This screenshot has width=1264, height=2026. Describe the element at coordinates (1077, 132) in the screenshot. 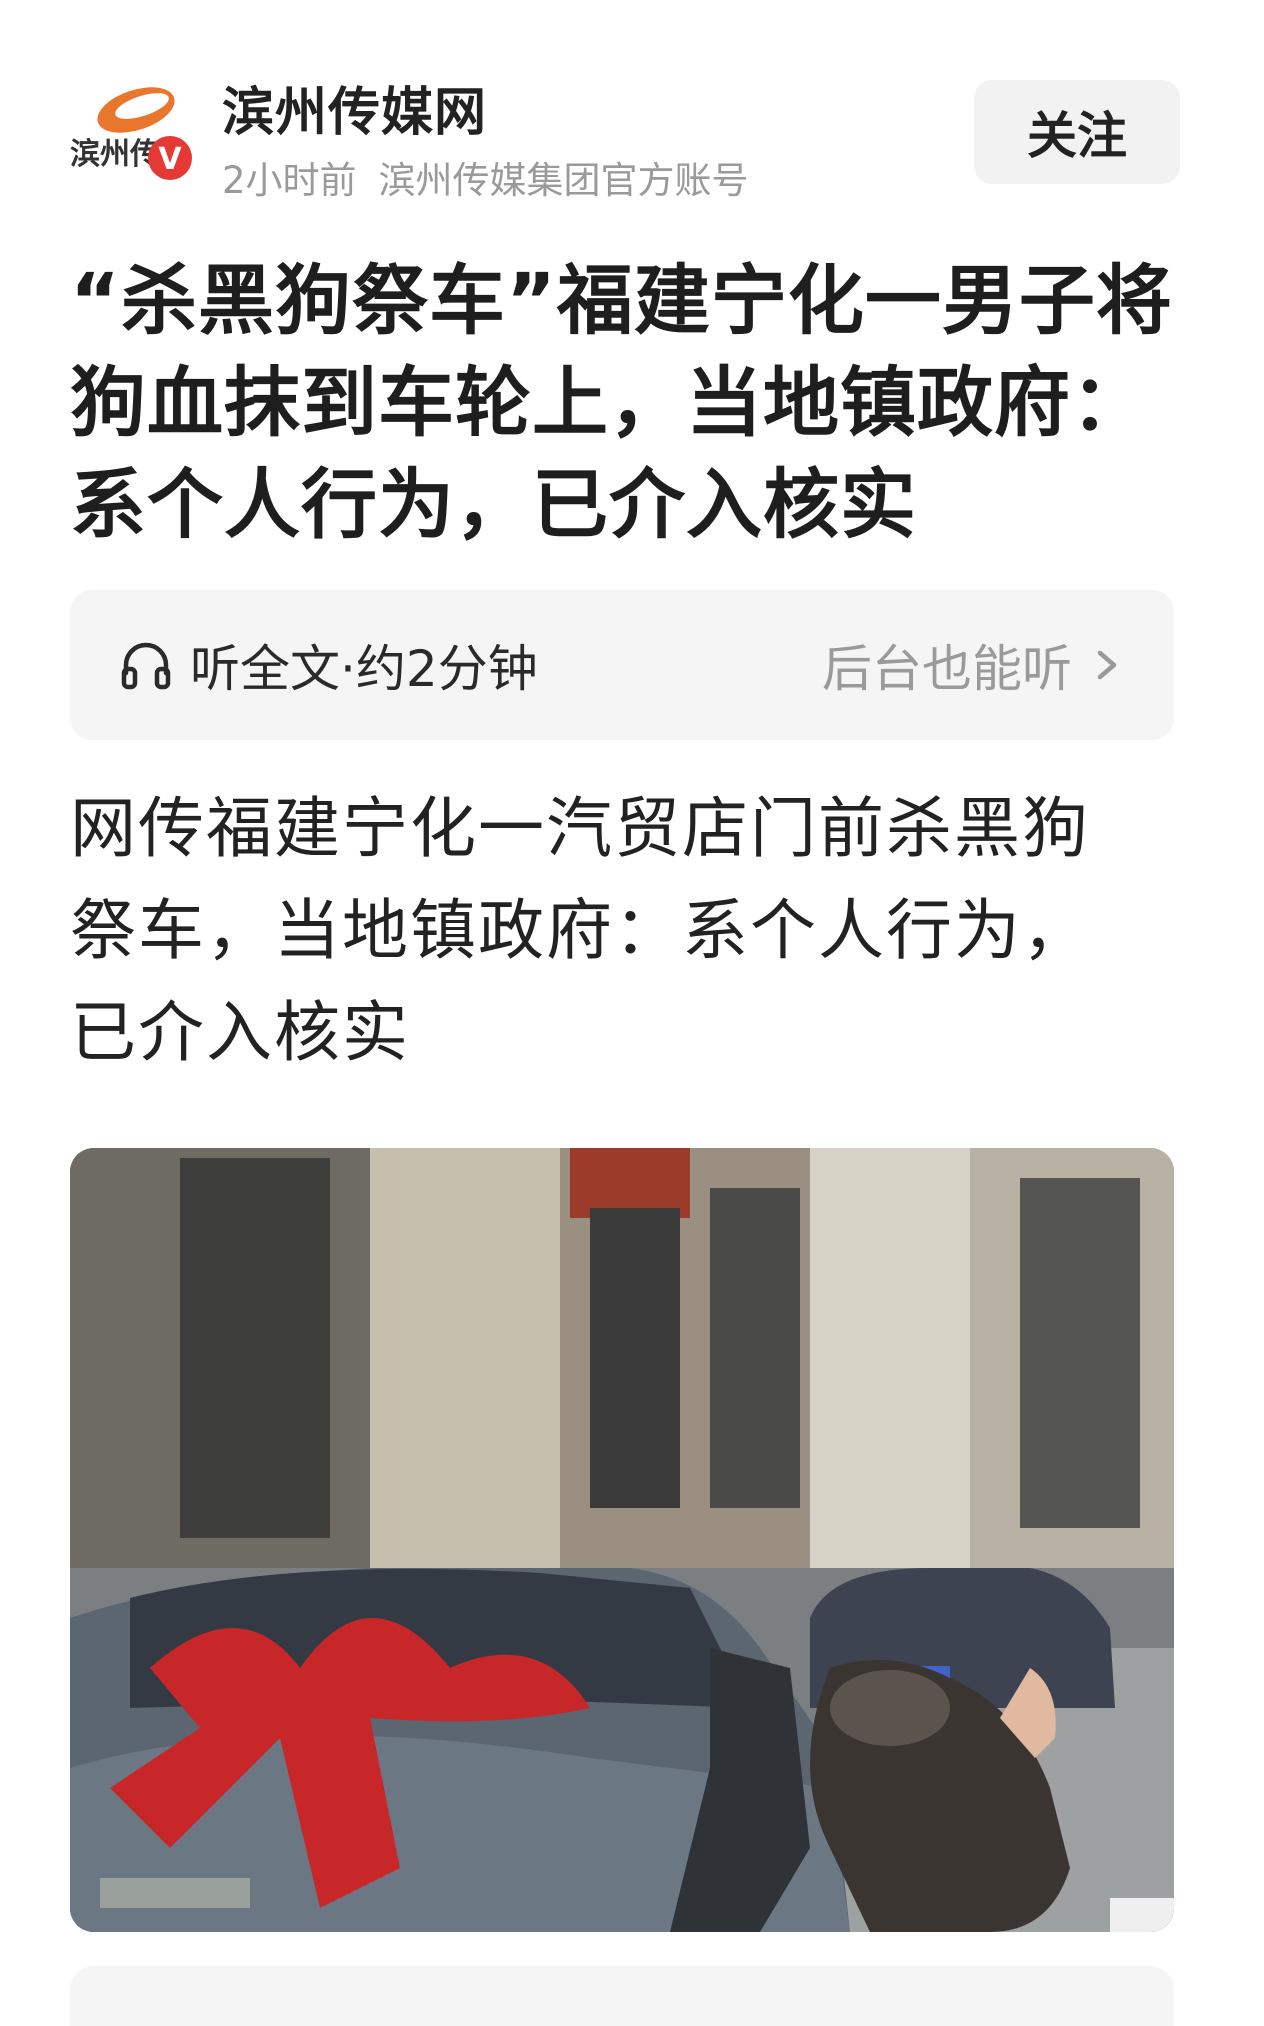

I see `follow-button: 关注` at that location.